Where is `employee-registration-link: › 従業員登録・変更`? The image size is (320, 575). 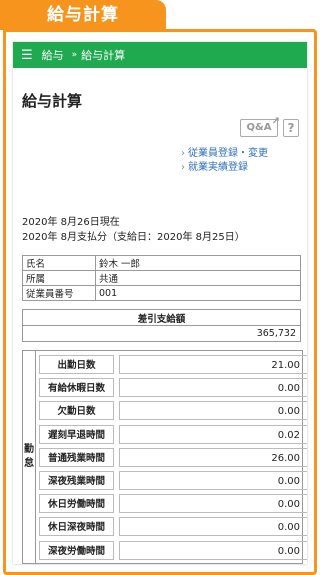
employee-registration-link: › 従業員登録・変更 is located at coordinates (244, 154).